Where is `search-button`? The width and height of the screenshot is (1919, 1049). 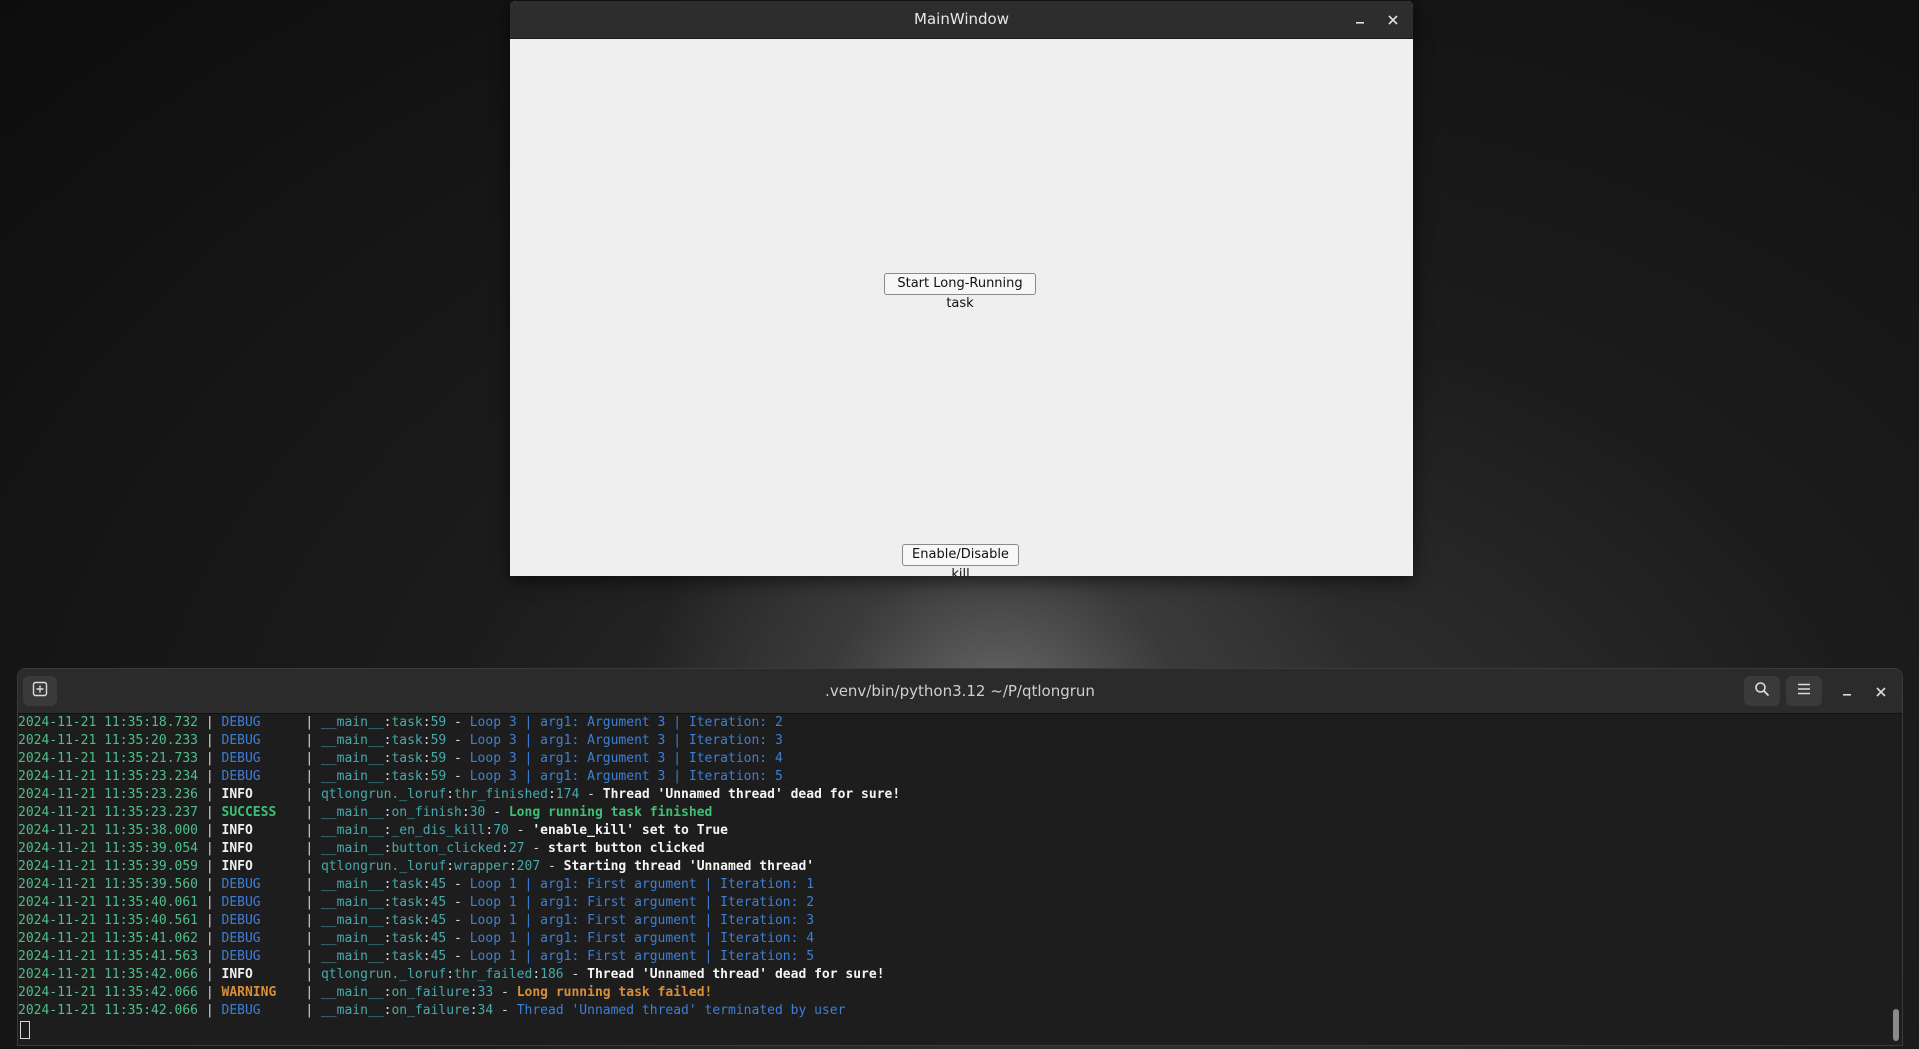 search-button is located at coordinates (1762, 691).